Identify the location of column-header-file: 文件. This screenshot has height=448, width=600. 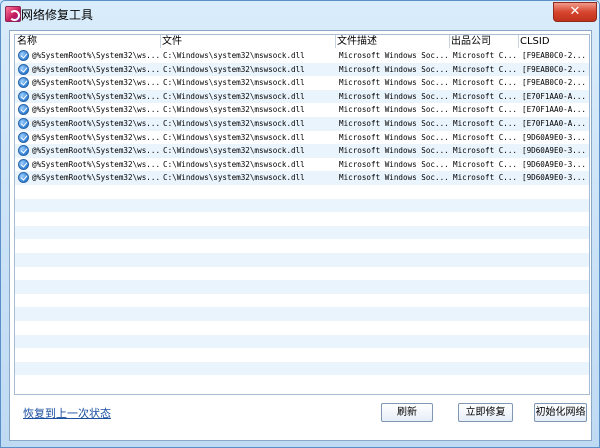
(172, 41).